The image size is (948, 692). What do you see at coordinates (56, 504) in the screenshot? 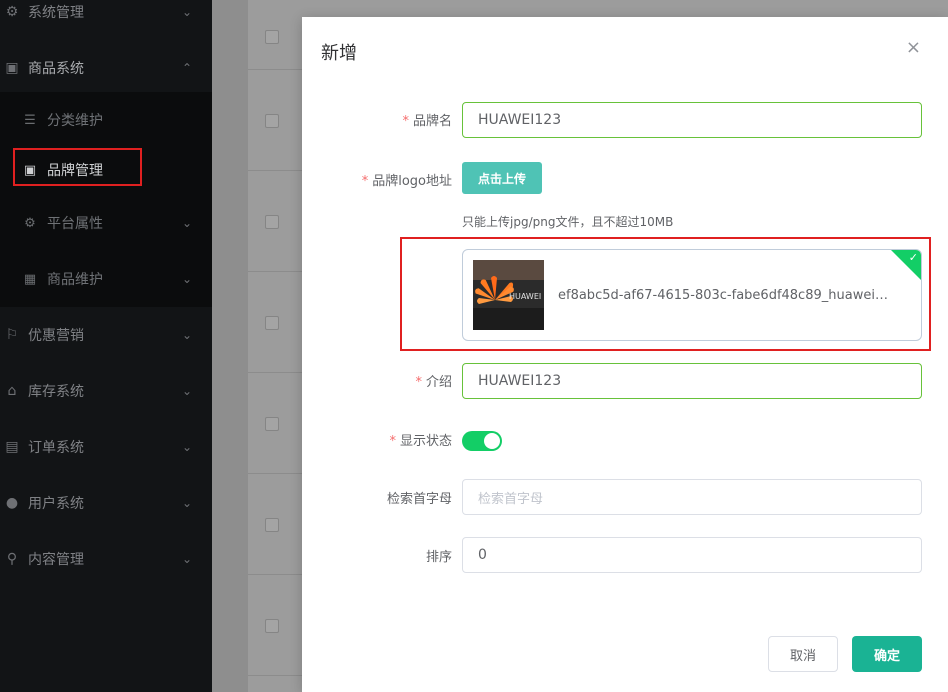
I see `sidebar-item-label: 用户系统` at bounding box center [56, 504].